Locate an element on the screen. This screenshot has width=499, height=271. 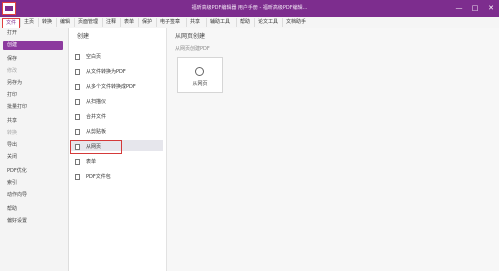
sidebar-item-open: 打开 is located at coordinates (34, 33).